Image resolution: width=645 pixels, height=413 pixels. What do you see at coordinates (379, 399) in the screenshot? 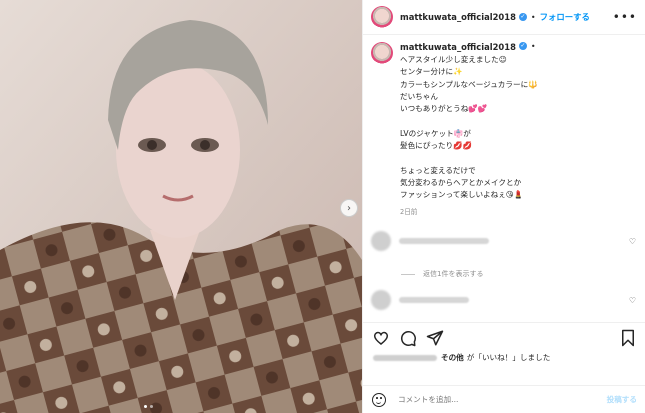
I see `emoji-icon` at bounding box center [379, 399].